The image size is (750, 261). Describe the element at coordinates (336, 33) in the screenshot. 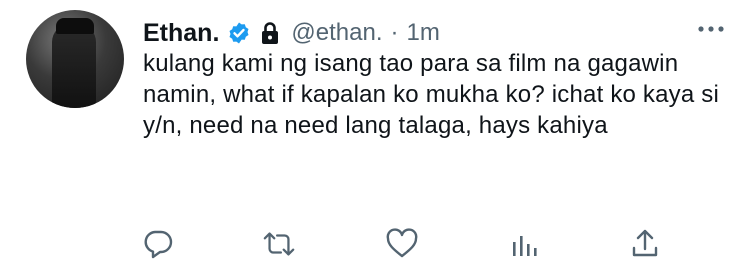

I see `handle: @ethan.` at that location.